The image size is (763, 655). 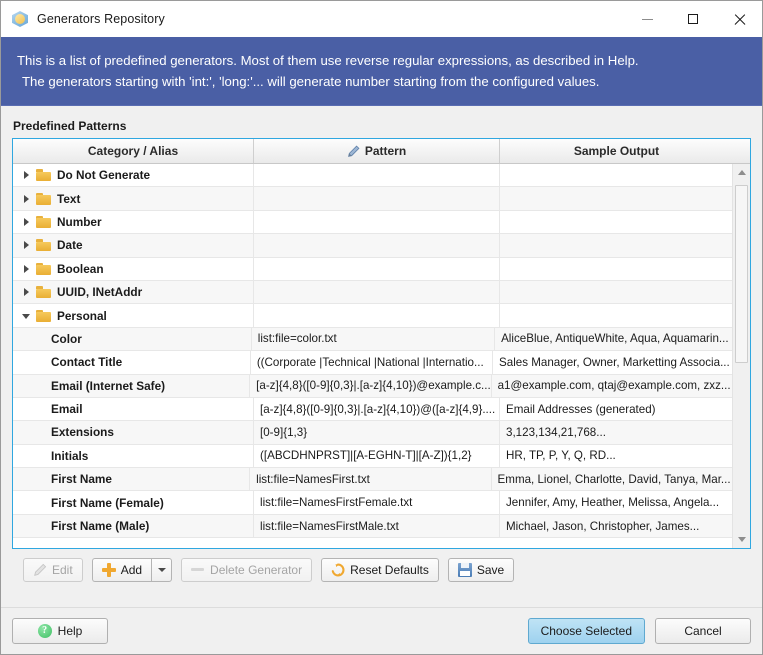 What do you see at coordinates (284, 432) in the screenshot?
I see `pattern-text: [0-9]{1,3}` at bounding box center [284, 432].